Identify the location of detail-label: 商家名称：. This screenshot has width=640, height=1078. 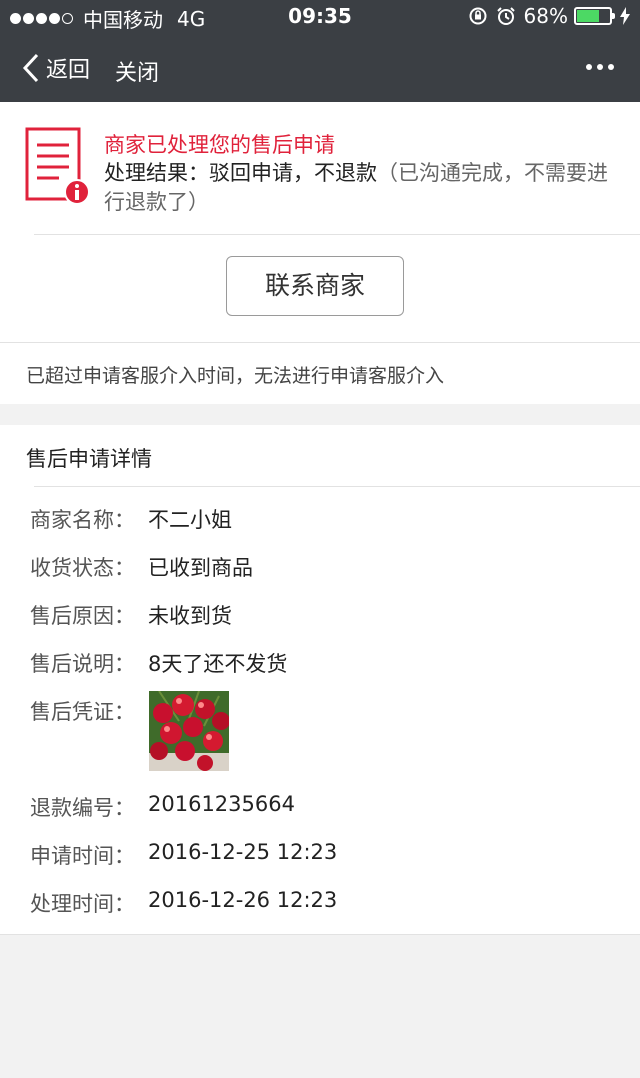
(82, 520).